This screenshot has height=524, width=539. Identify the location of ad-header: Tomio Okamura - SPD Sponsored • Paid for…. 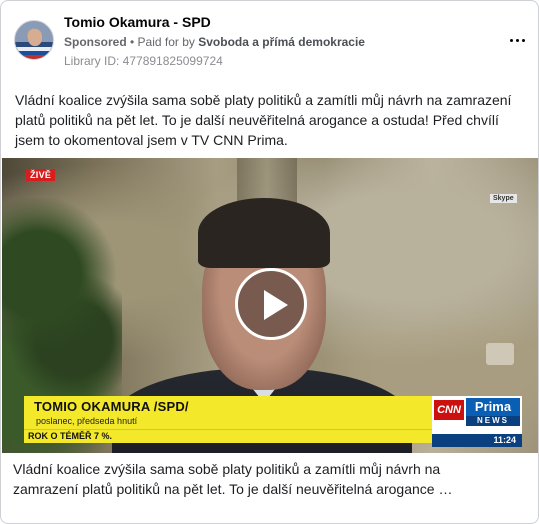
(271, 43).